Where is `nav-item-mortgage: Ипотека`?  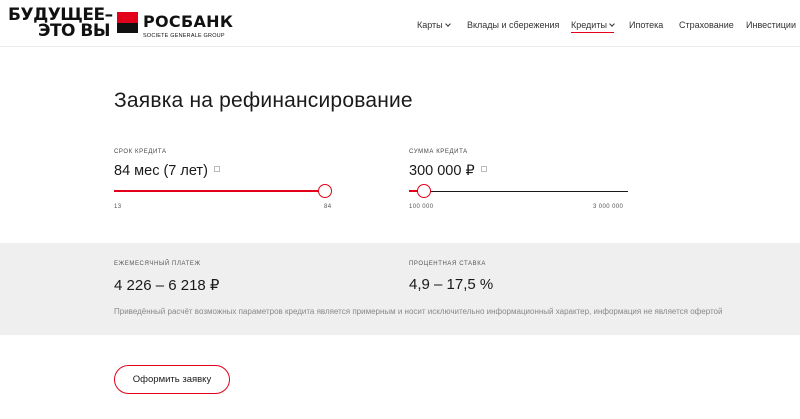 nav-item-mortgage: Ипотека is located at coordinates (646, 25).